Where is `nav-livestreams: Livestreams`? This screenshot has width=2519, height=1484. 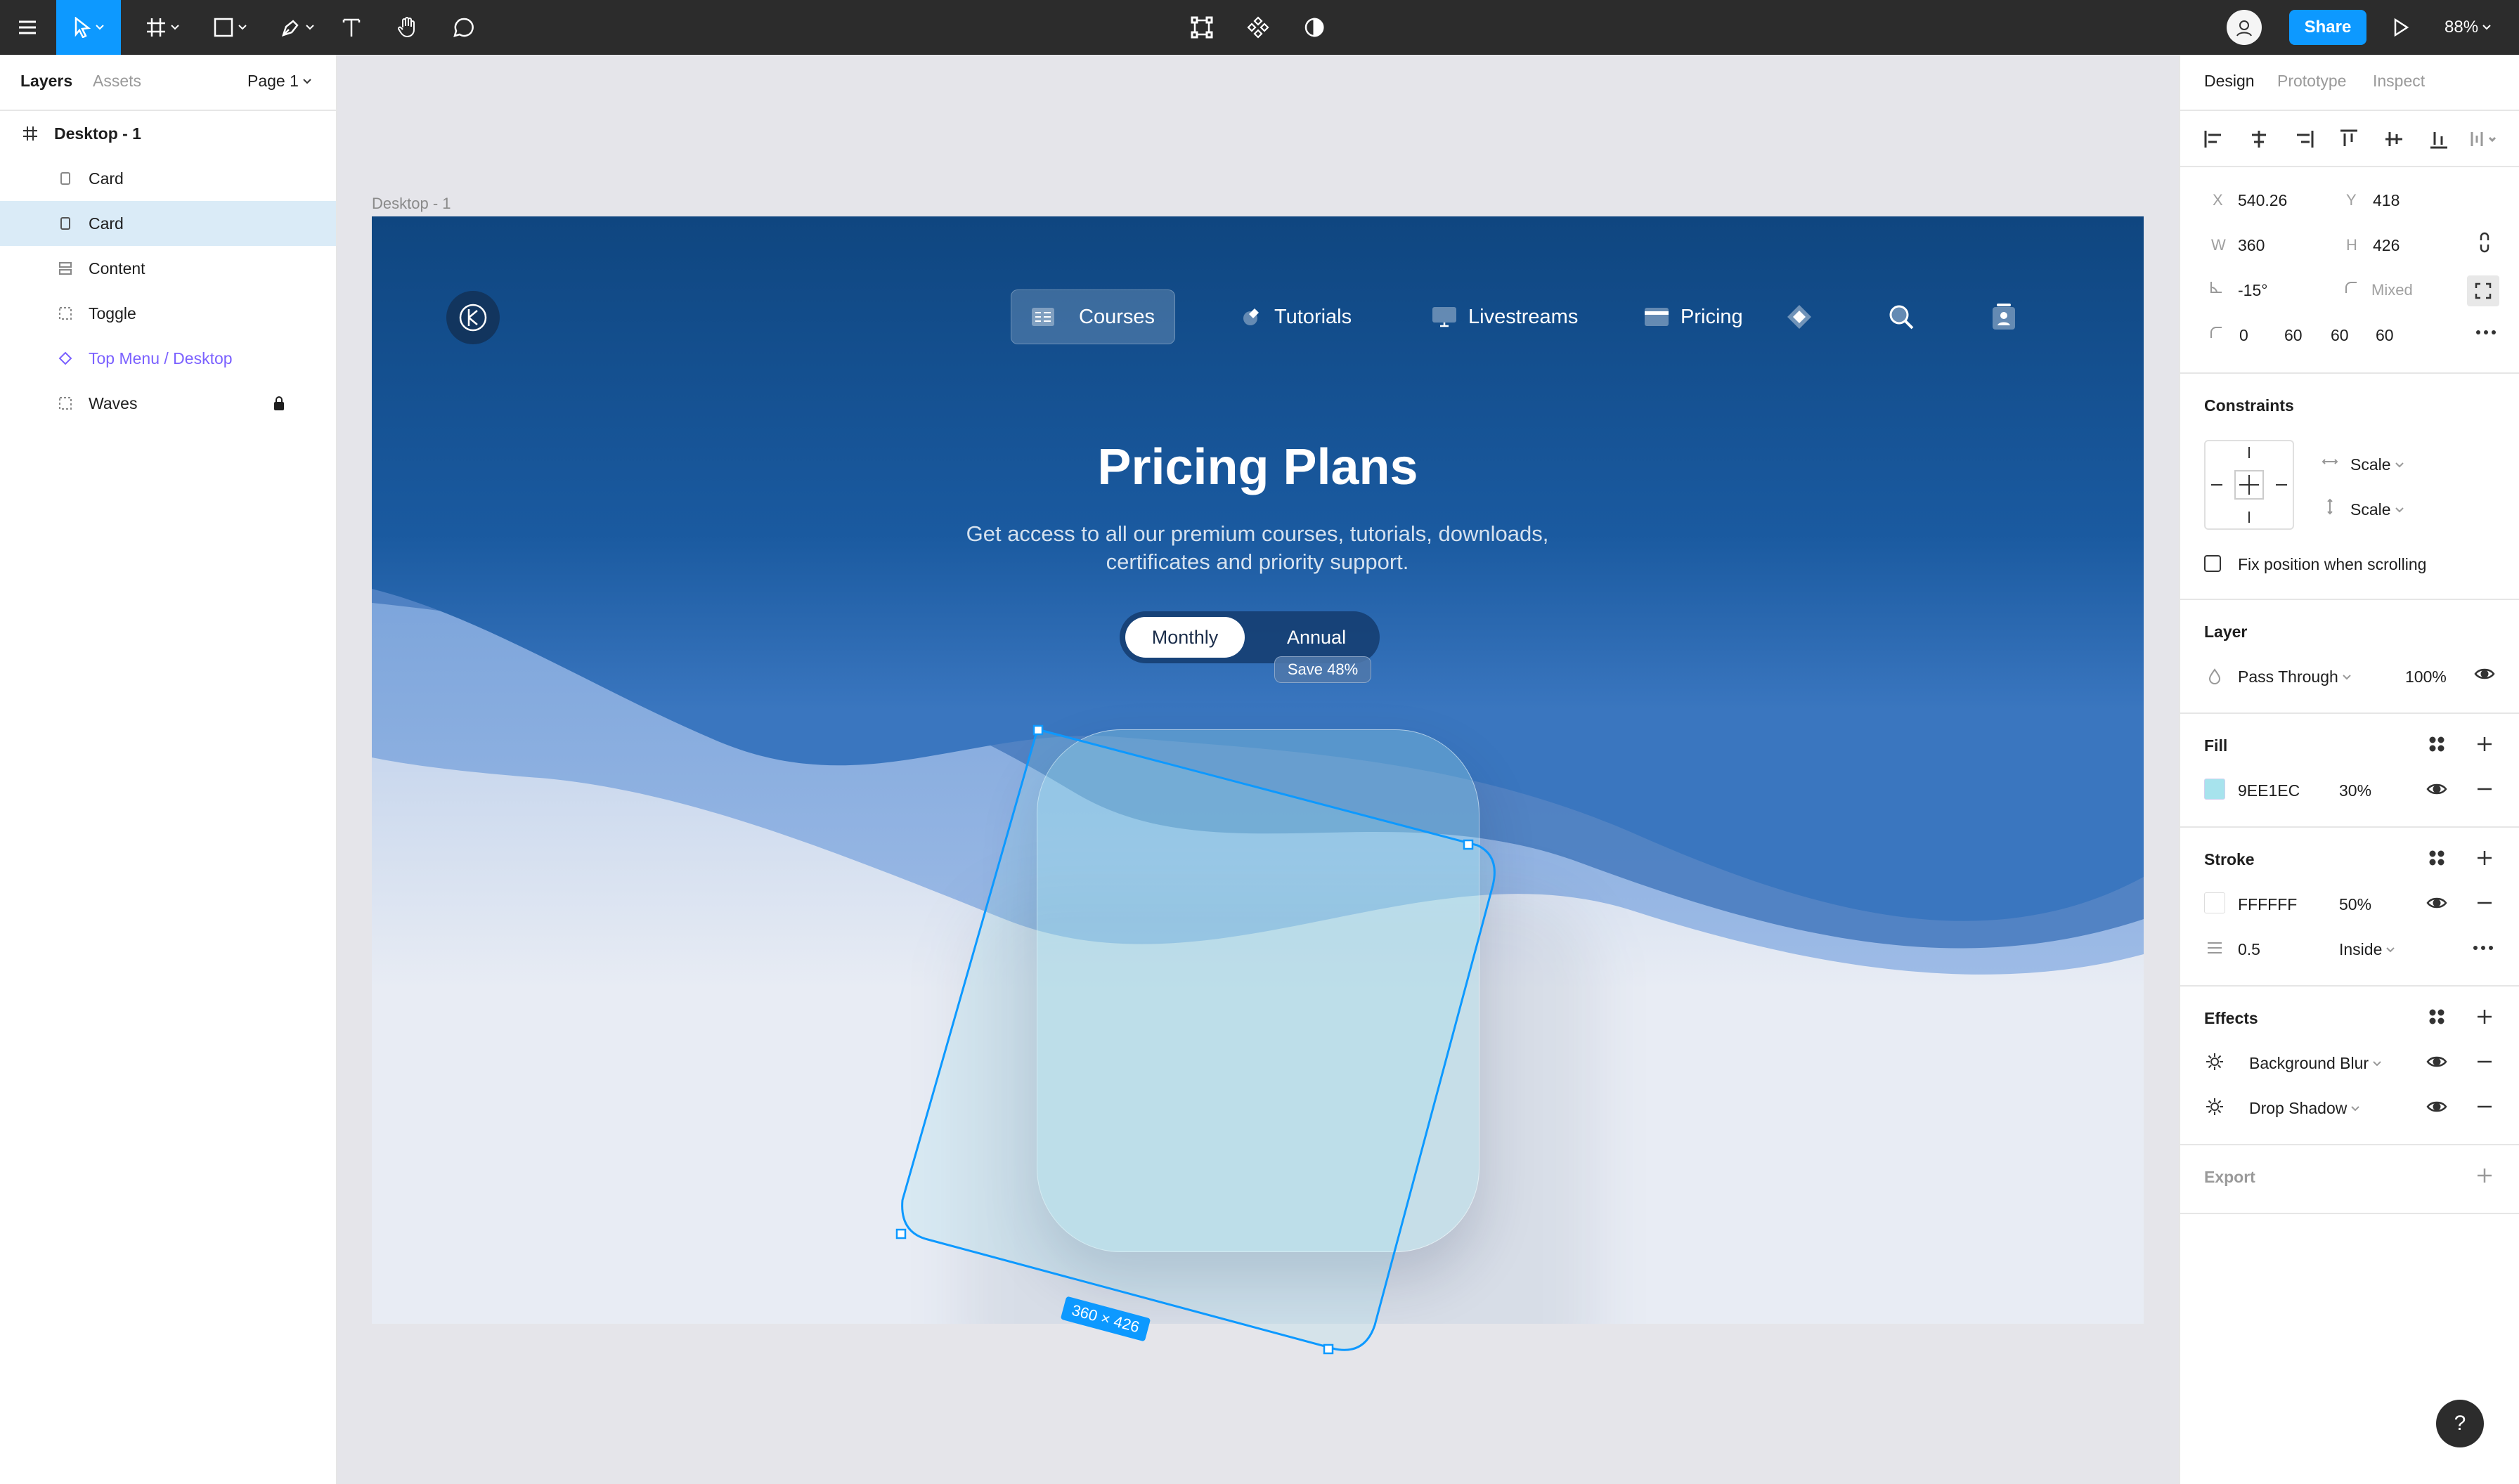
nav-livestreams: Livestreams is located at coordinates (1505, 316).